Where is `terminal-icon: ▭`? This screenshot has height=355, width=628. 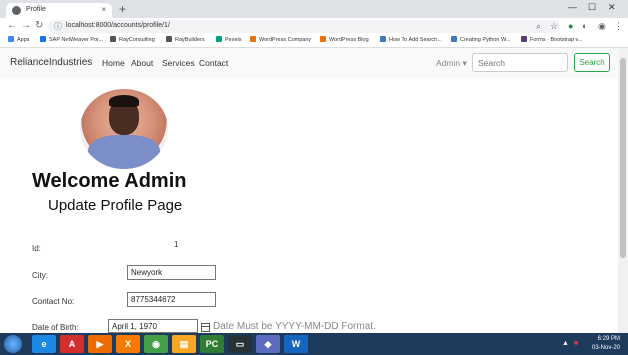
terminal-icon: ▭ is located at coordinates (240, 344).